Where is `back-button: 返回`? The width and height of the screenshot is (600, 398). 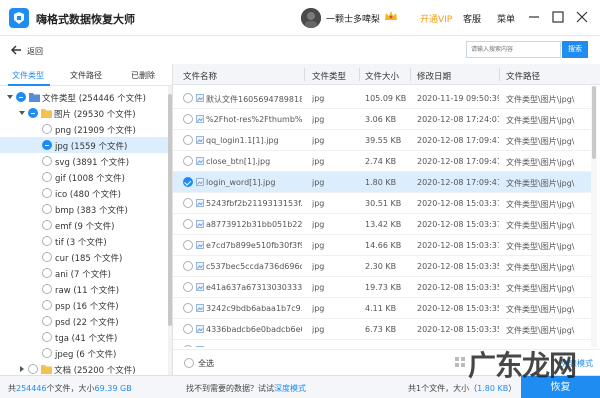
back-button: 返回 is located at coordinates (35, 51).